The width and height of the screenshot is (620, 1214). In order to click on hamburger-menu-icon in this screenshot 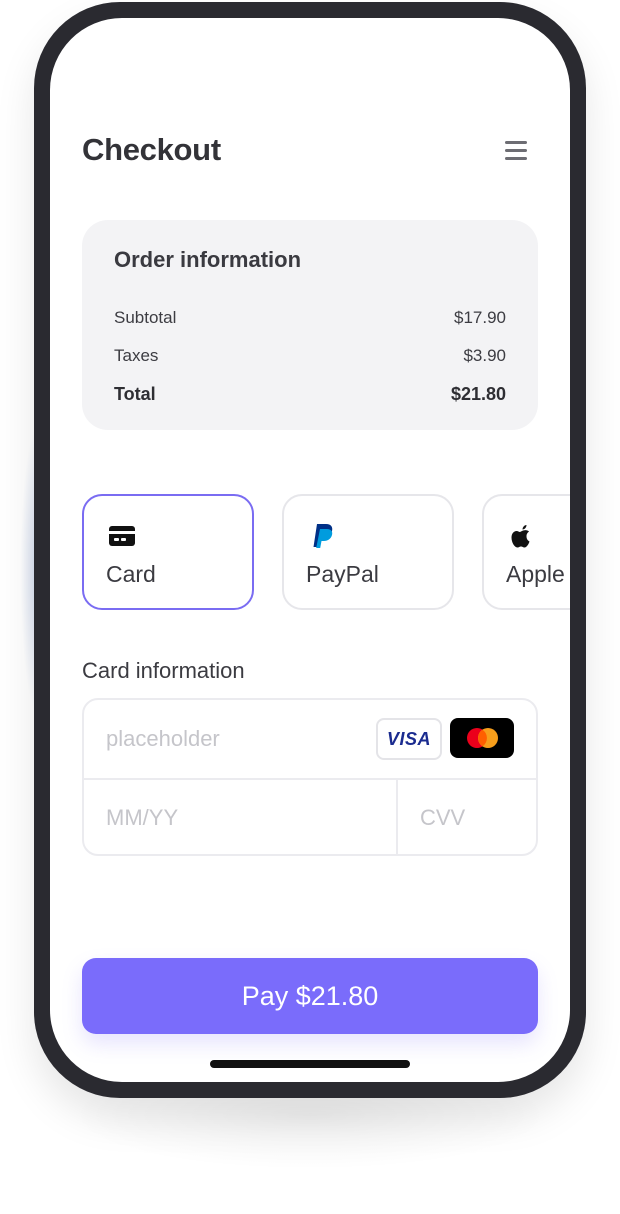, I will do `click(516, 150)`.